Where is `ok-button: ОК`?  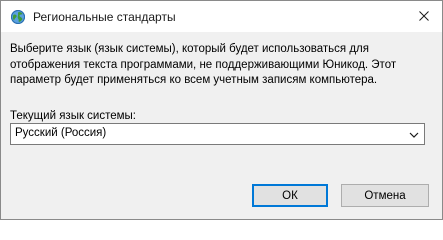 ok-button: ОК is located at coordinates (290, 195).